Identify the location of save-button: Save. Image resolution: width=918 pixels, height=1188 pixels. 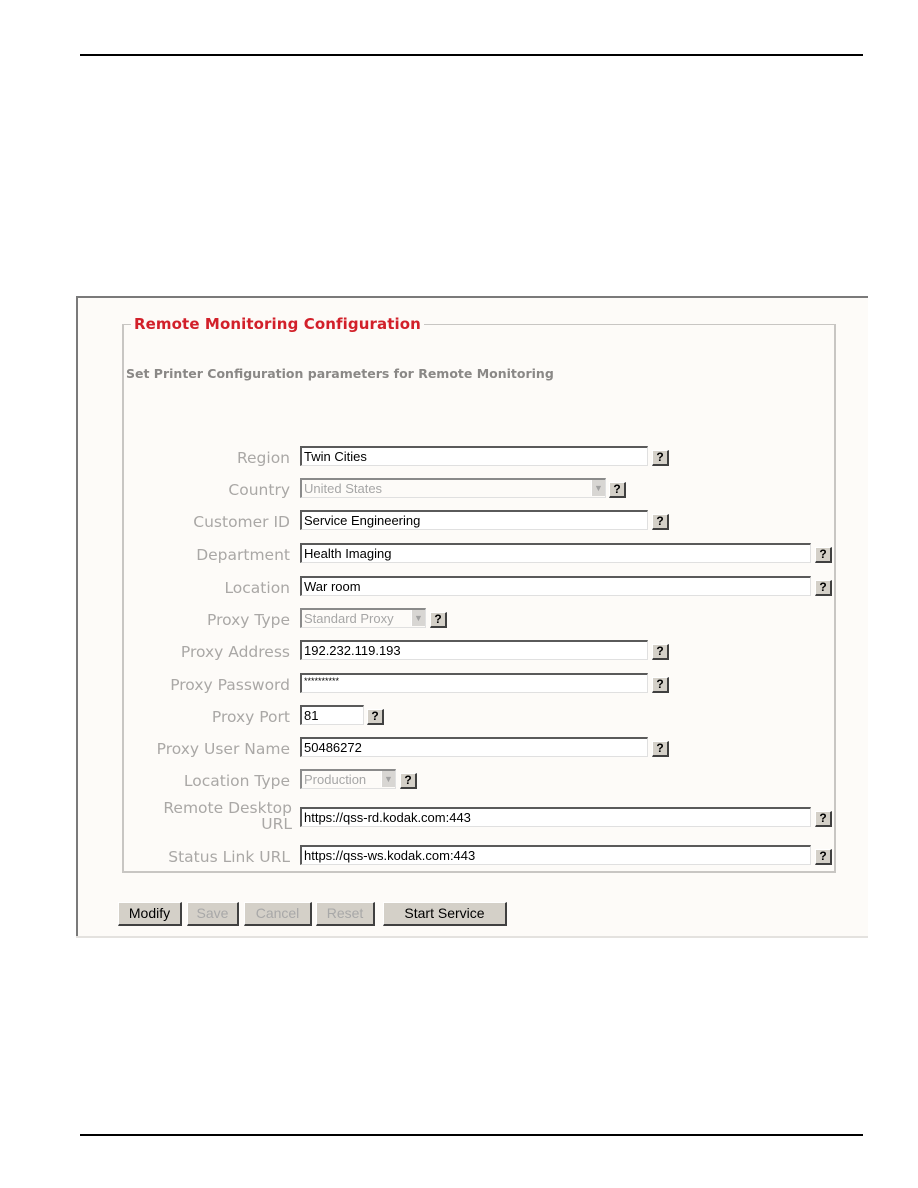
(213, 914).